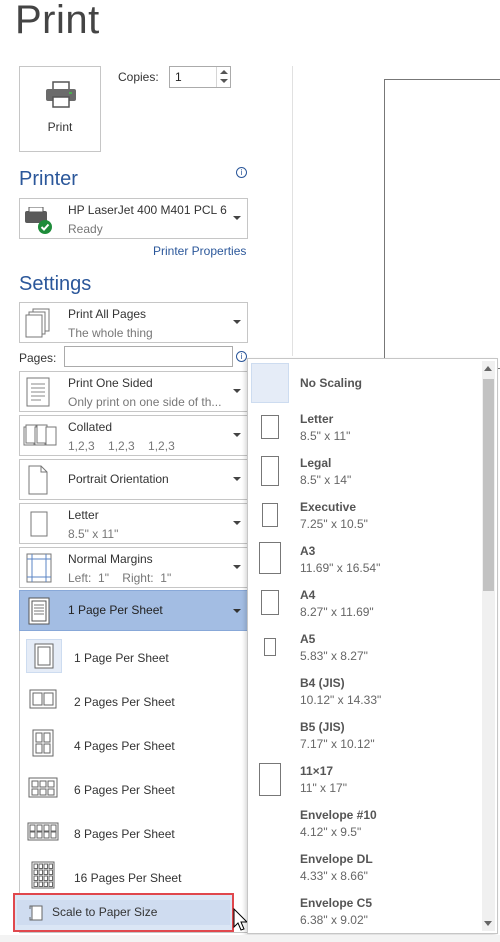  What do you see at coordinates (292, 211) in the screenshot?
I see `pane-divider` at bounding box center [292, 211].